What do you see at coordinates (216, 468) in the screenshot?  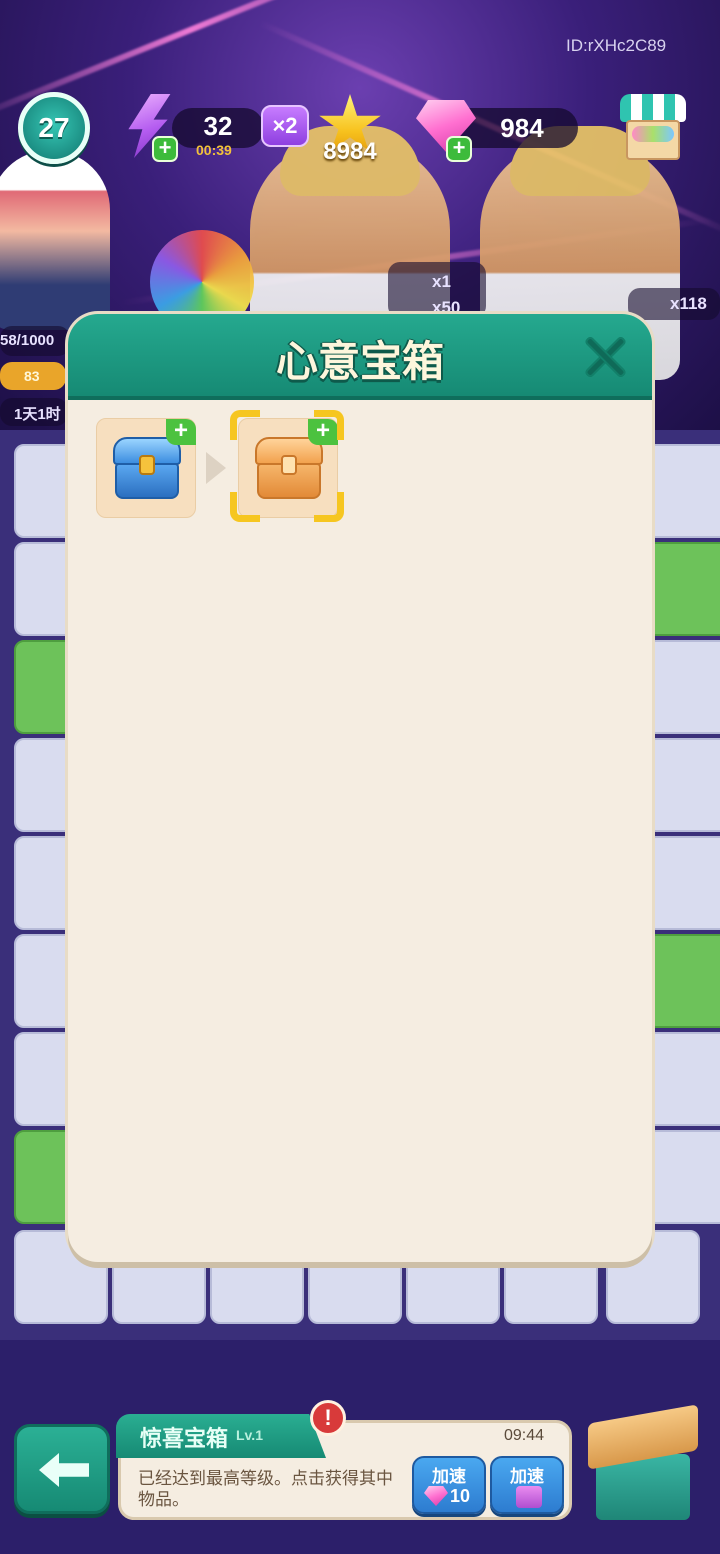 I see `arrow-right-icon` at bounding box center [216, 468].